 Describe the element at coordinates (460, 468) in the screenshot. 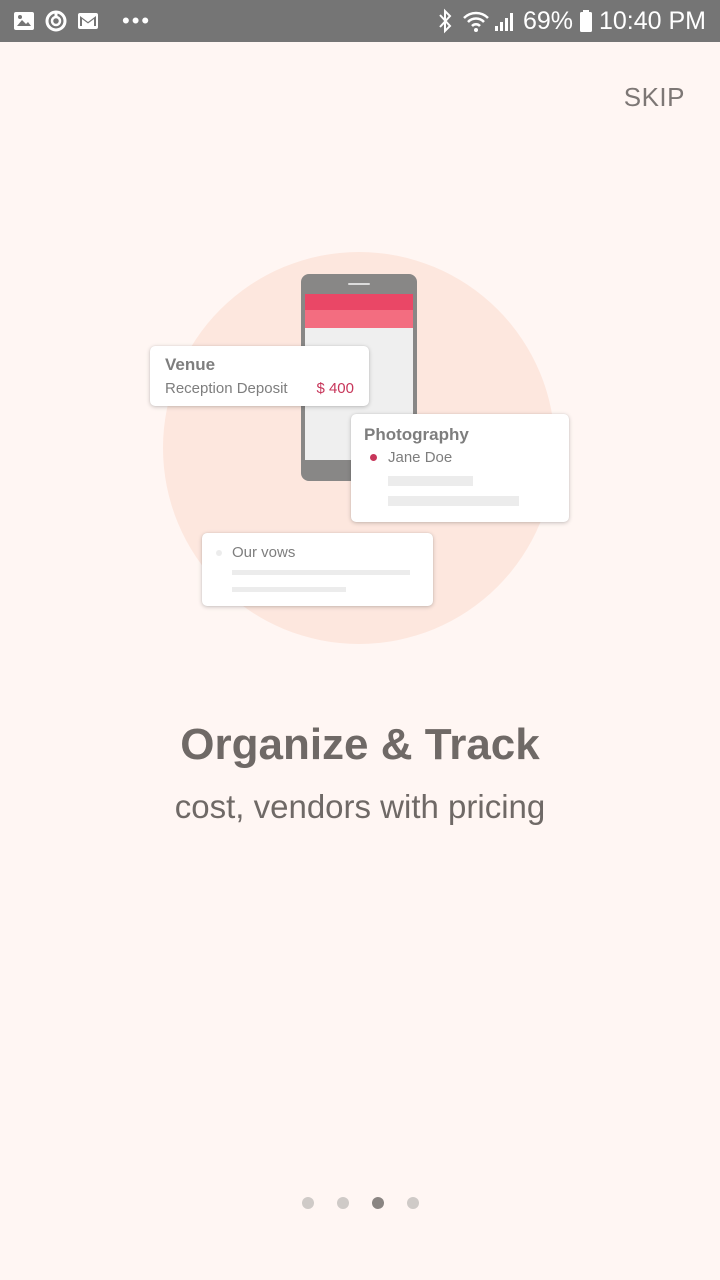

I see `photography-card: Photography Jane Doe` at that location.